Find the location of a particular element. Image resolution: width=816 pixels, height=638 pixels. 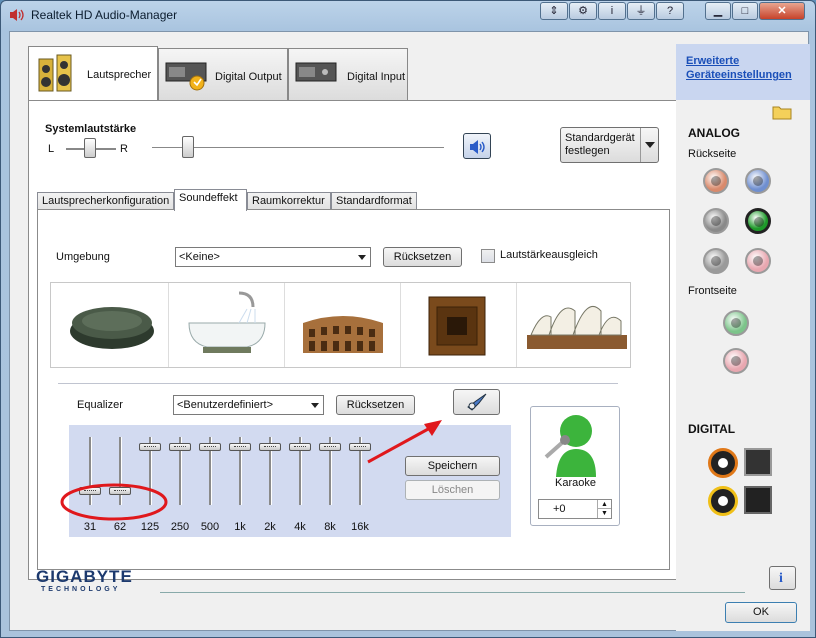

karaoke-value: +0 is located at coordinates (559, 509).